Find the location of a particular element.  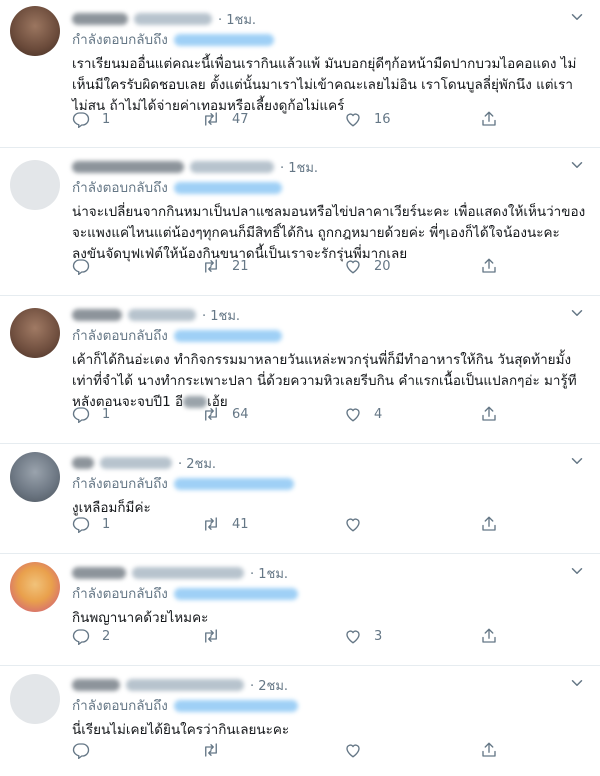

like-button: 20 is located at coordinates (367, 266).